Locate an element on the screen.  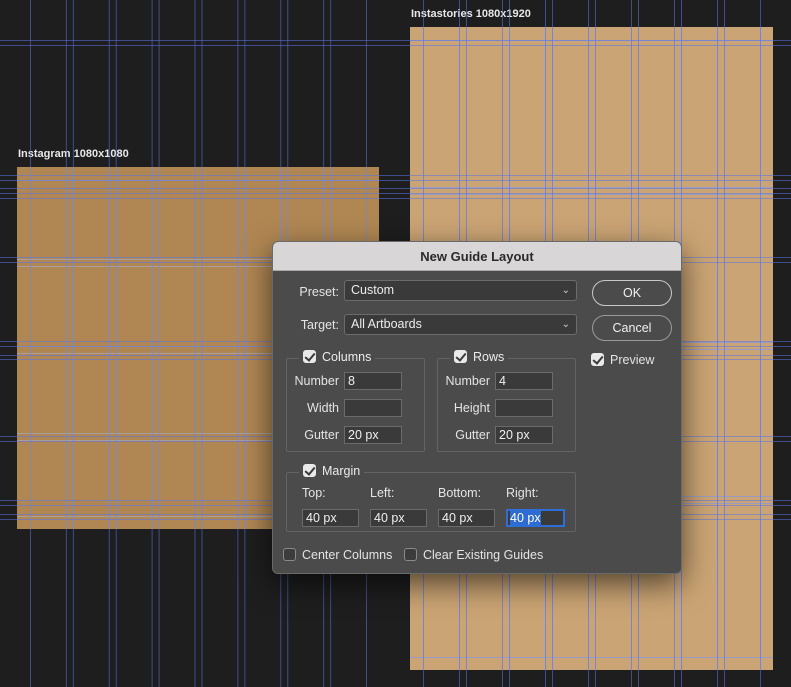
target-value: All Artboards is located at coordinates (386, 324).